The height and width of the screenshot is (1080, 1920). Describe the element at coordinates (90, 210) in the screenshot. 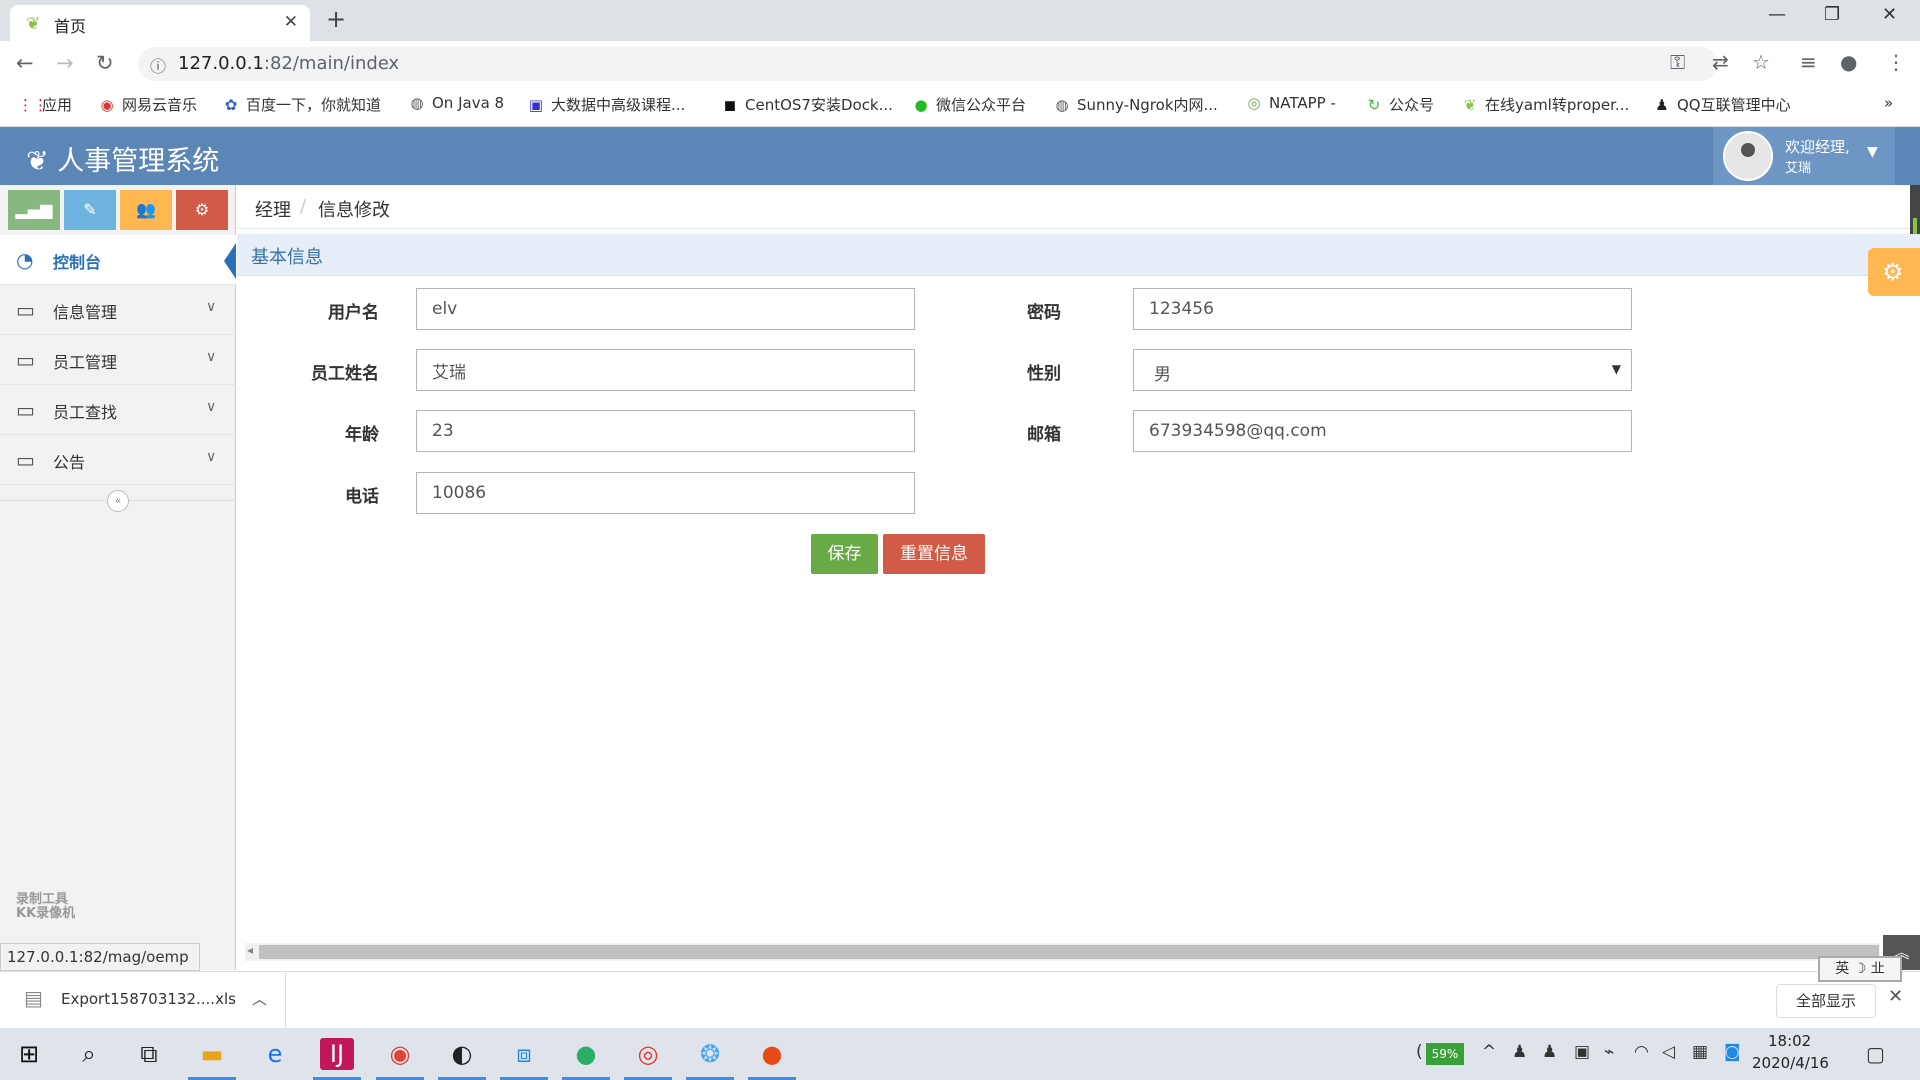

I see `edit-shortcut-button: ✎` at that location.